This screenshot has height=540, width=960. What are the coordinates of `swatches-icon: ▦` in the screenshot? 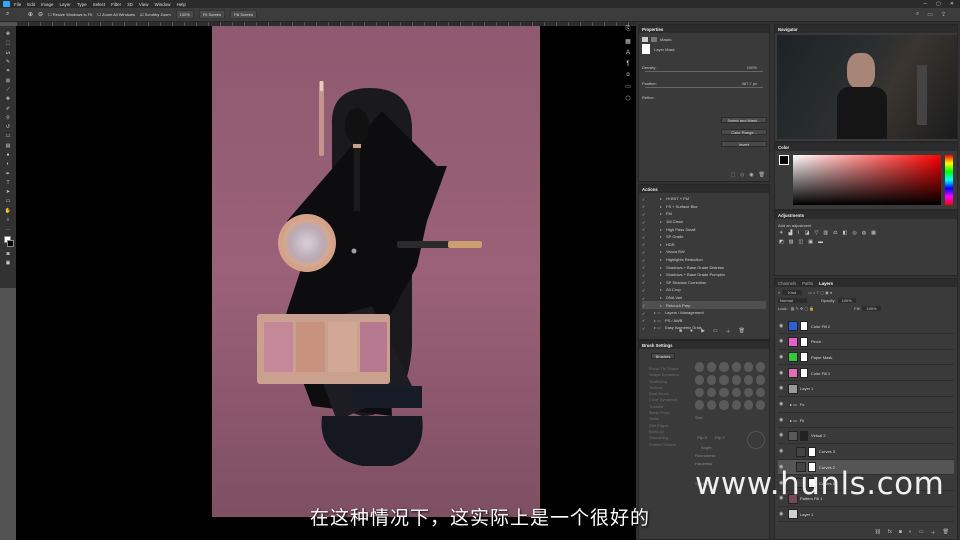 It's located at (628, 41).